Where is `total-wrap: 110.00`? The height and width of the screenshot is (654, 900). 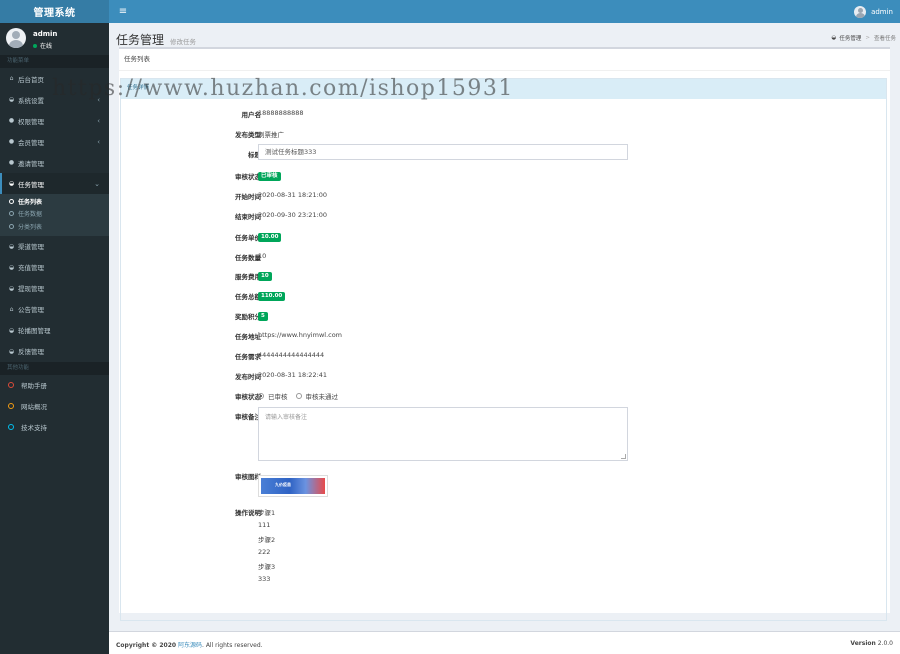
total-wrap: 110.00 is located at coordinates (272, 296).